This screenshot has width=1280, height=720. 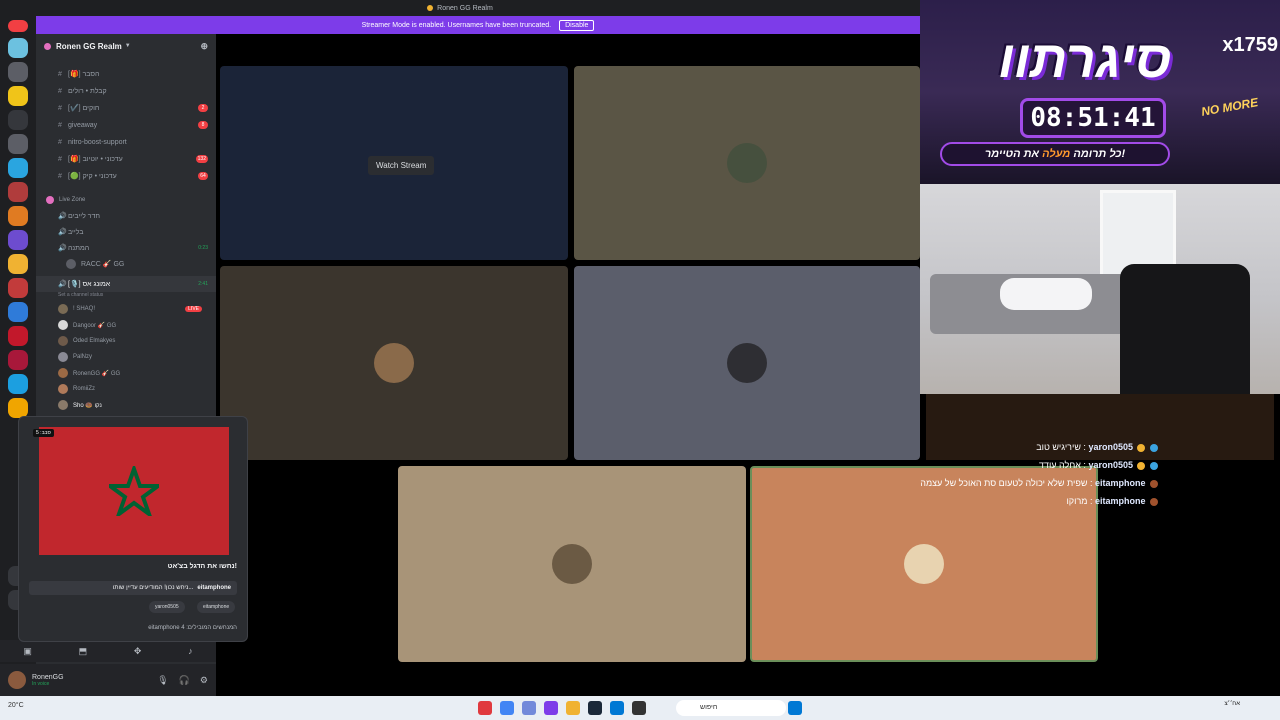 What do you see at coordinates (76, 232) in the screenshot?
I see `voice-channel-name: בלייב` at bounding box center [76, 232].